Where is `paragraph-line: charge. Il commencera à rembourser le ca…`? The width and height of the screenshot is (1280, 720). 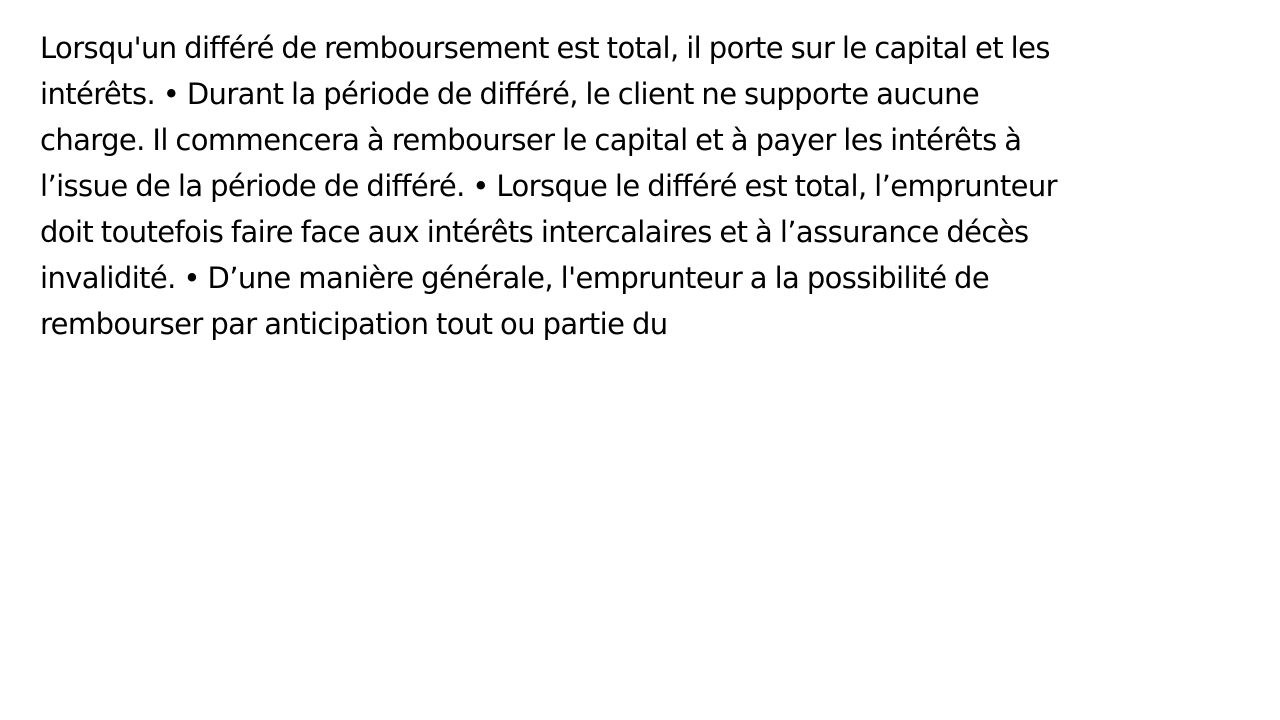
paragraph-line: charge. Il commencera à rembourser le ca… is located at coordinates (531, 140).